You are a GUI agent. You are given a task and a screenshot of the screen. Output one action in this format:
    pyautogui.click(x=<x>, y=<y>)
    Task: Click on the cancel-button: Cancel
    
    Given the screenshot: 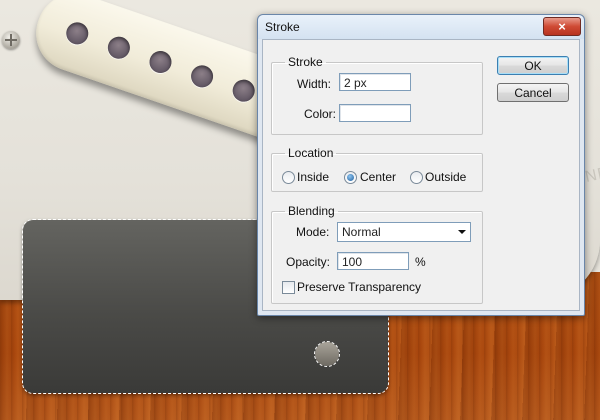 What is the action you would take?
    pyautogui.click(x=533, y=92)
    